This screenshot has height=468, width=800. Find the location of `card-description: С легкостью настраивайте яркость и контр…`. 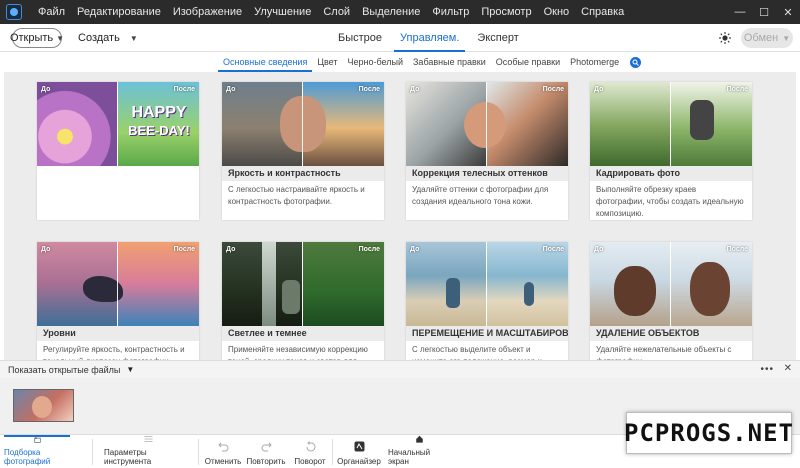

card-description: С легкостью настраивайте яркость и контр… is located at coordinates (296, 195).